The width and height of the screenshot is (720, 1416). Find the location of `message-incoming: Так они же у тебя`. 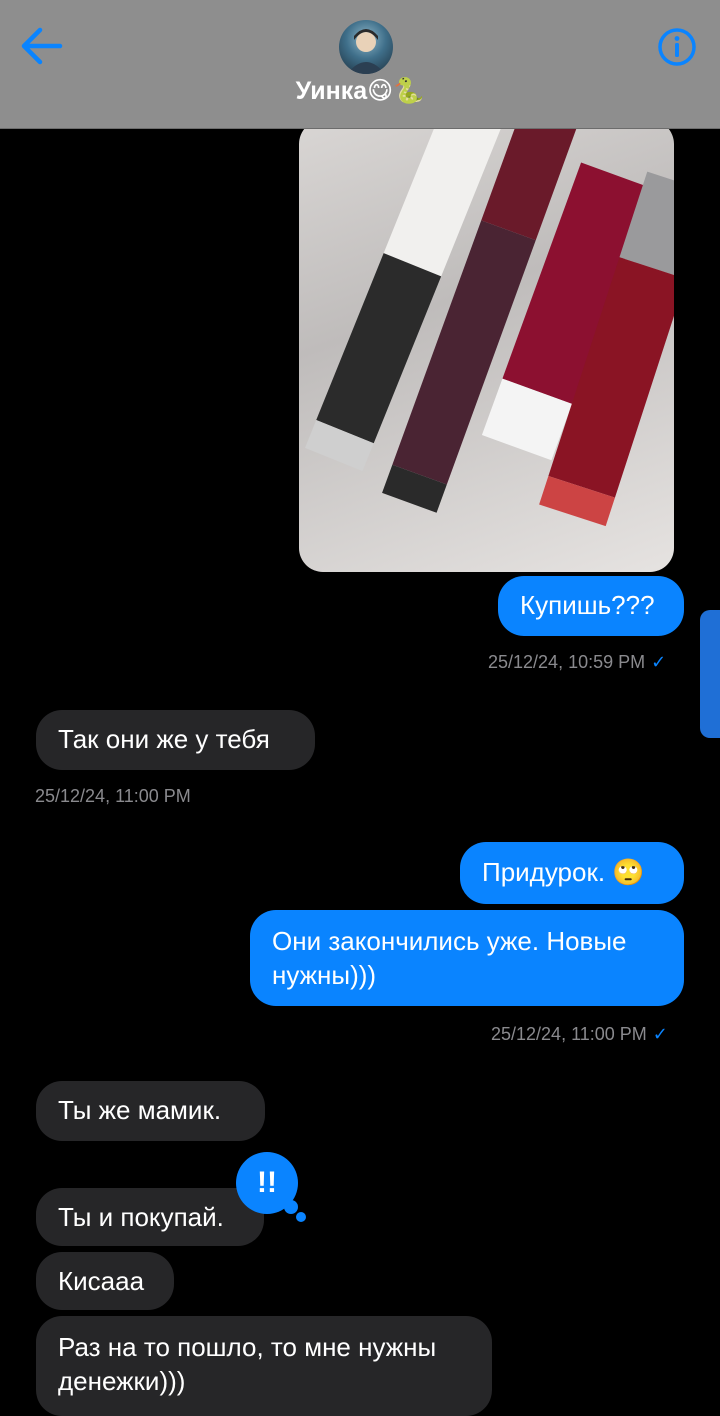

message-incoming: Так они же у тебя is located at coordinates (175, 740).